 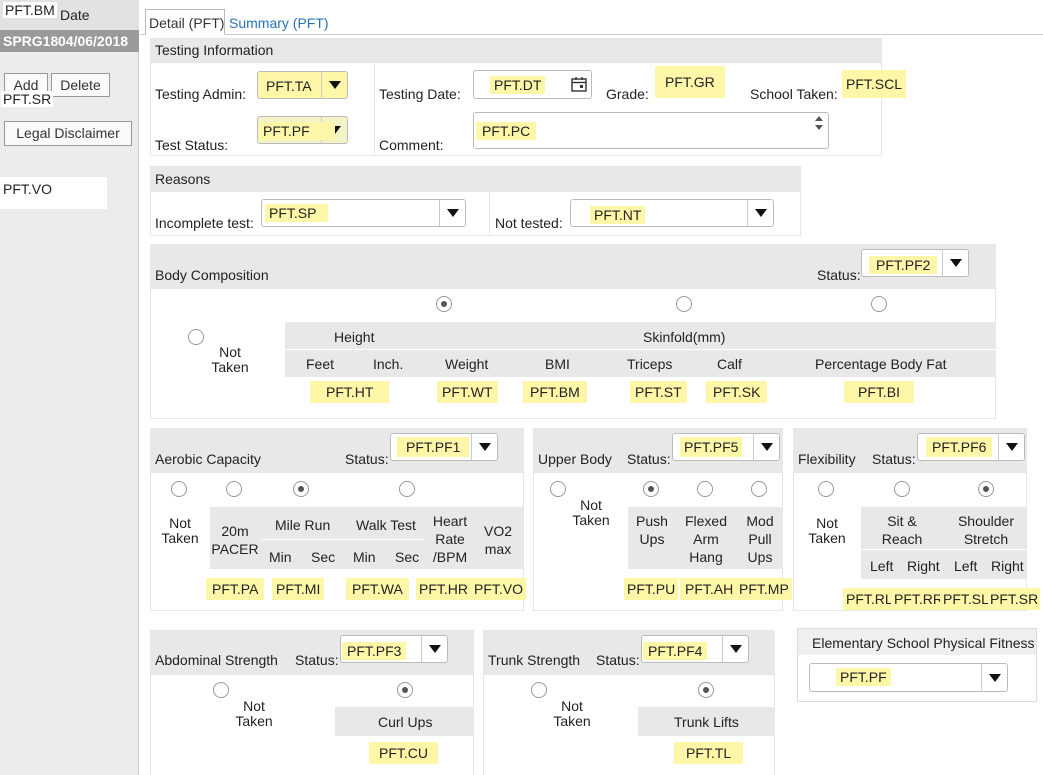 I want to click on walk-test-header: Walk Test, so click(x=386, y=525).